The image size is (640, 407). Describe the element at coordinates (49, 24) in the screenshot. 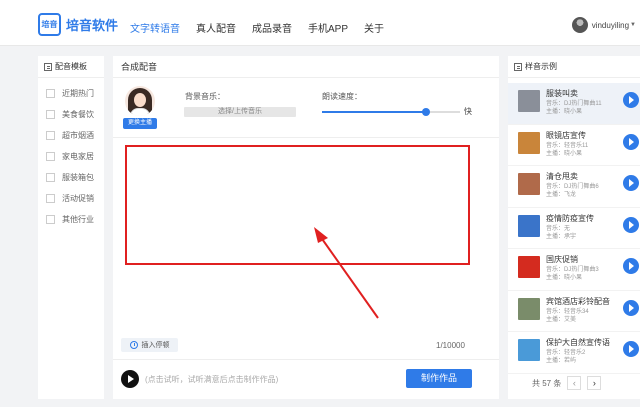

I see `logo-mark: 培音` at that location.